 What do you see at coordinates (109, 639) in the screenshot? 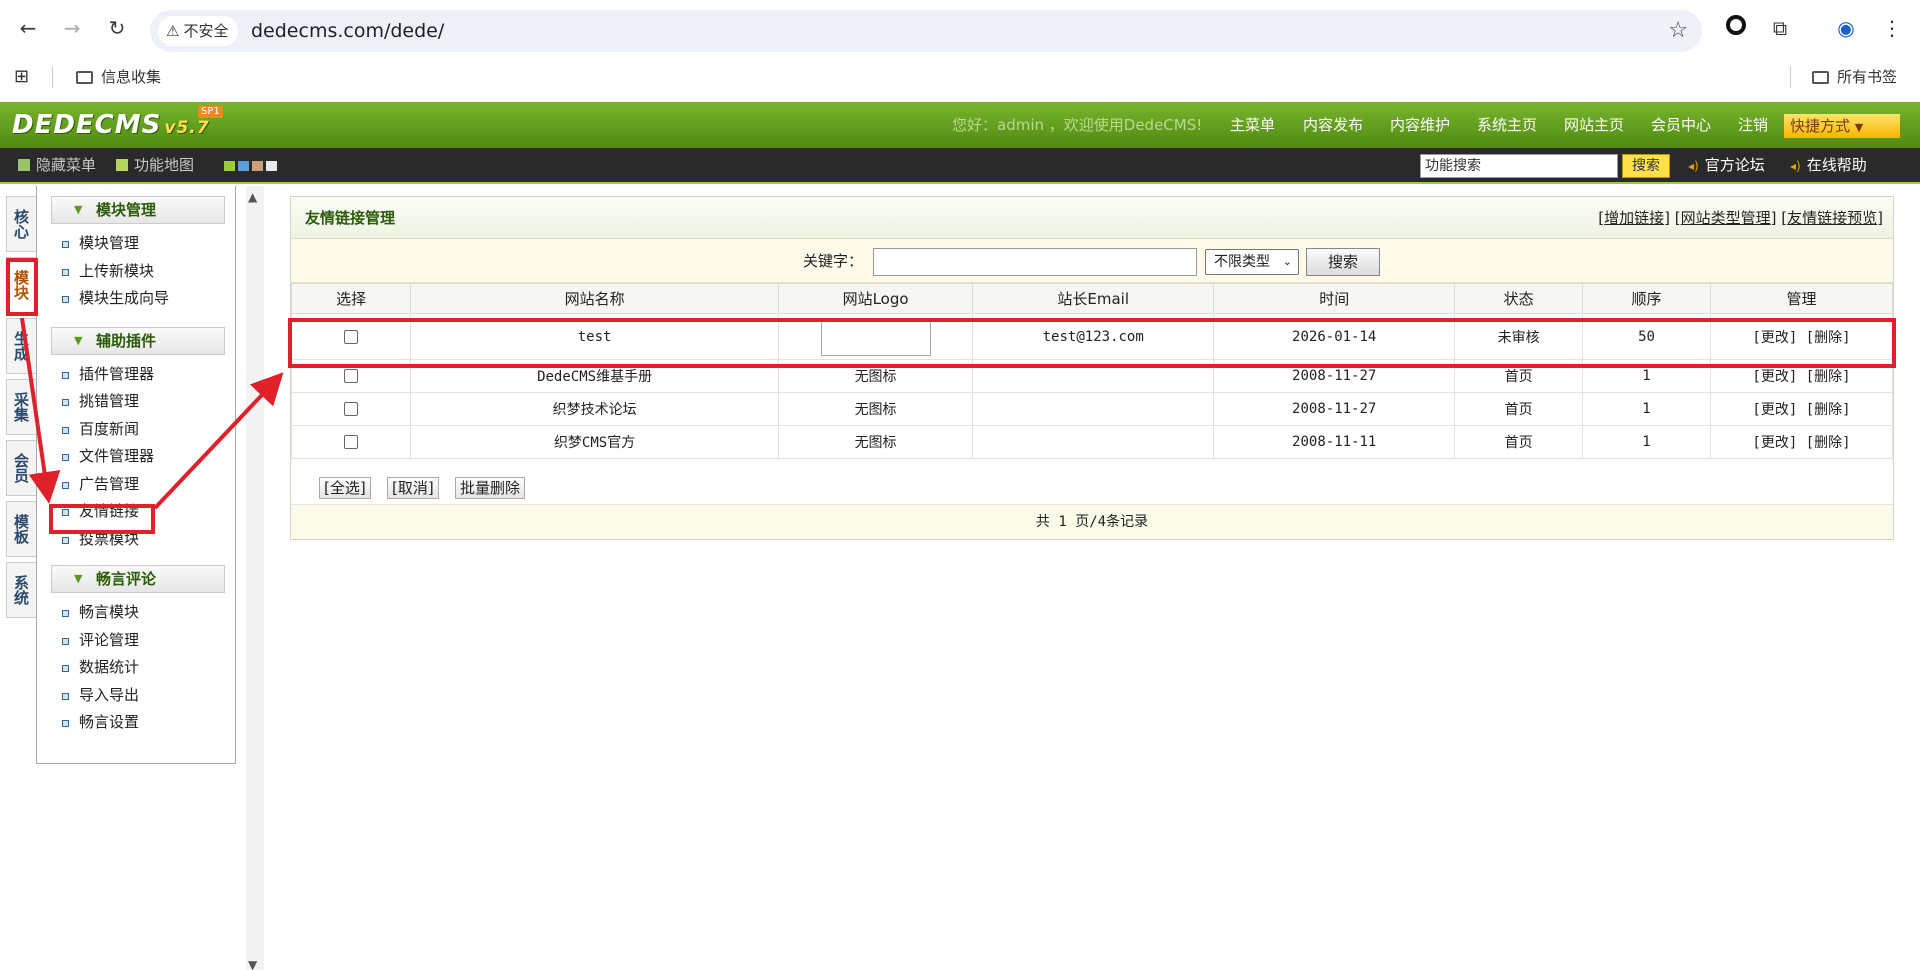
I see `menu-item-label: 评论管理` at bounding box center [109, 639].